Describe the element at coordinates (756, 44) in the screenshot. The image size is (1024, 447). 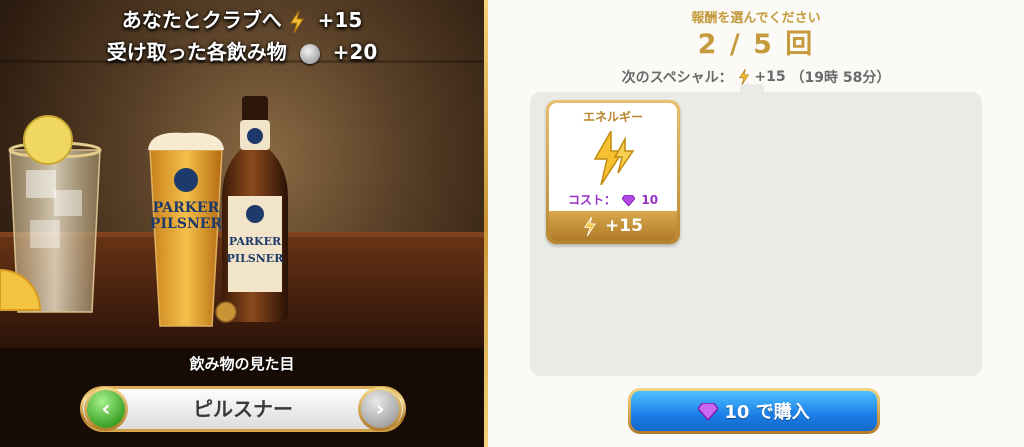
I see `reward-count: 2 / 5 回` at that location.